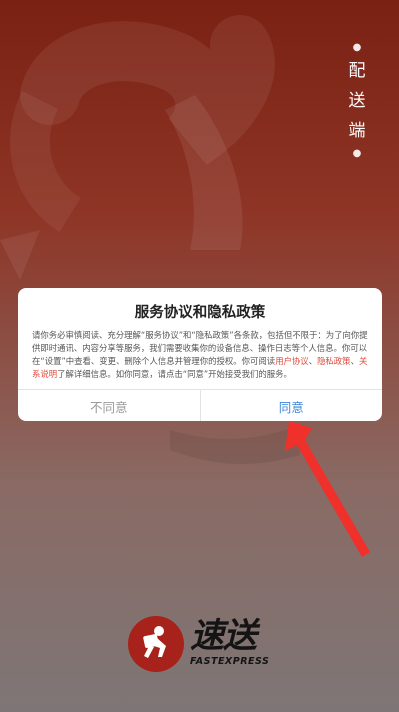  I want to click on dialog-buttons: 不同意 同意, so click(200, 405).